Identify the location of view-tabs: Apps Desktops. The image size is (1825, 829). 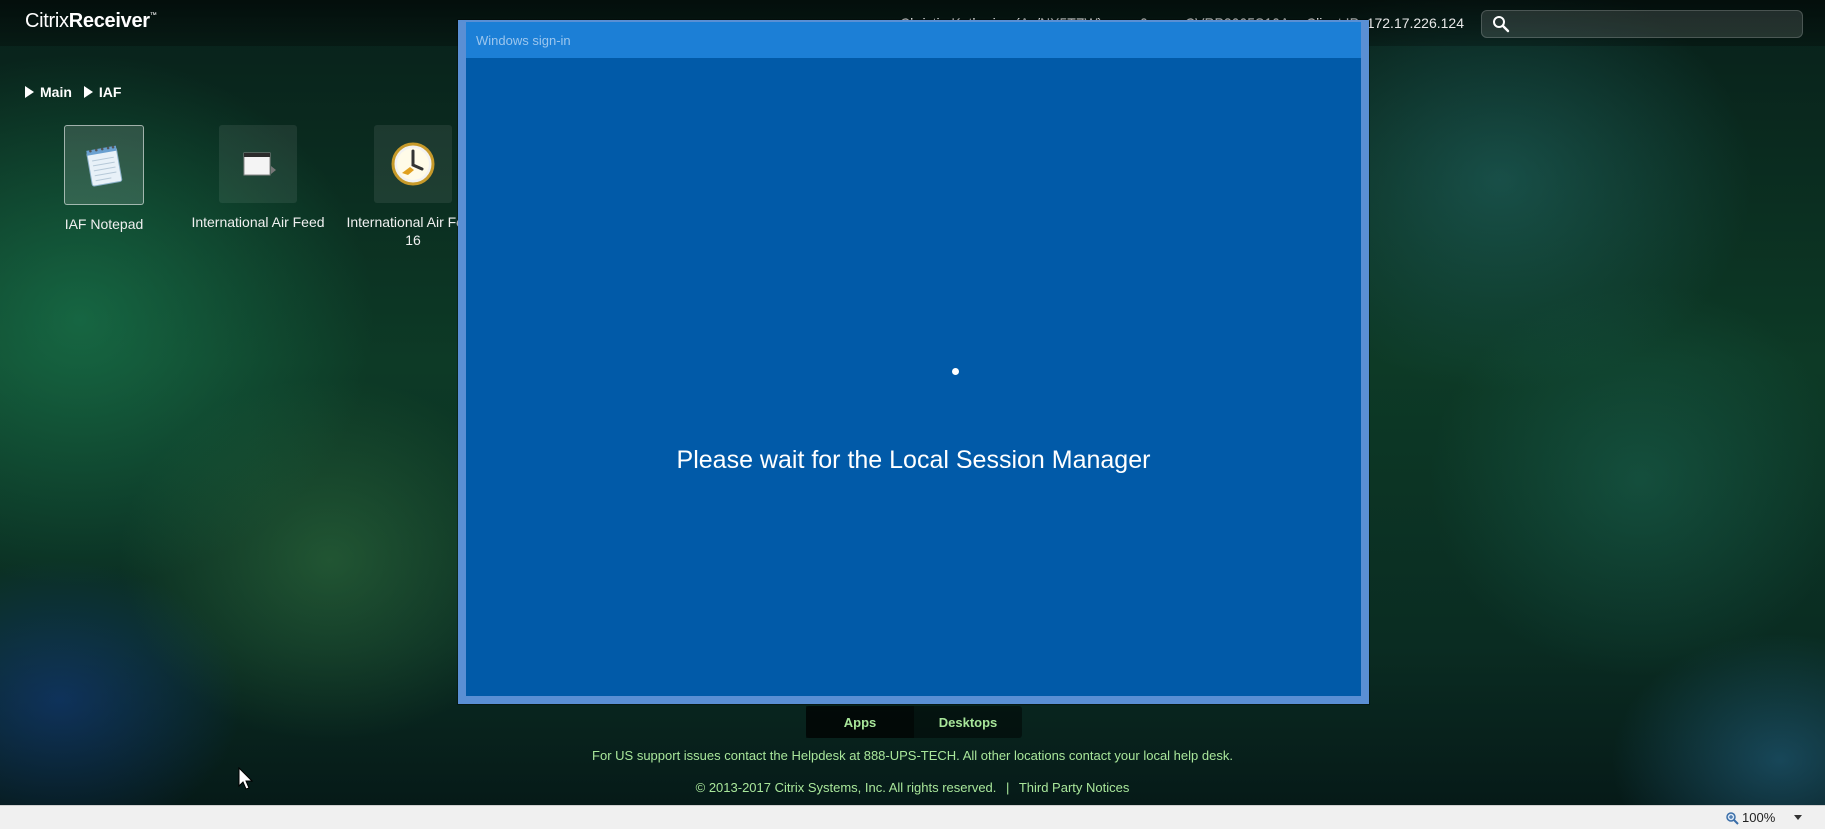
(914, 722).